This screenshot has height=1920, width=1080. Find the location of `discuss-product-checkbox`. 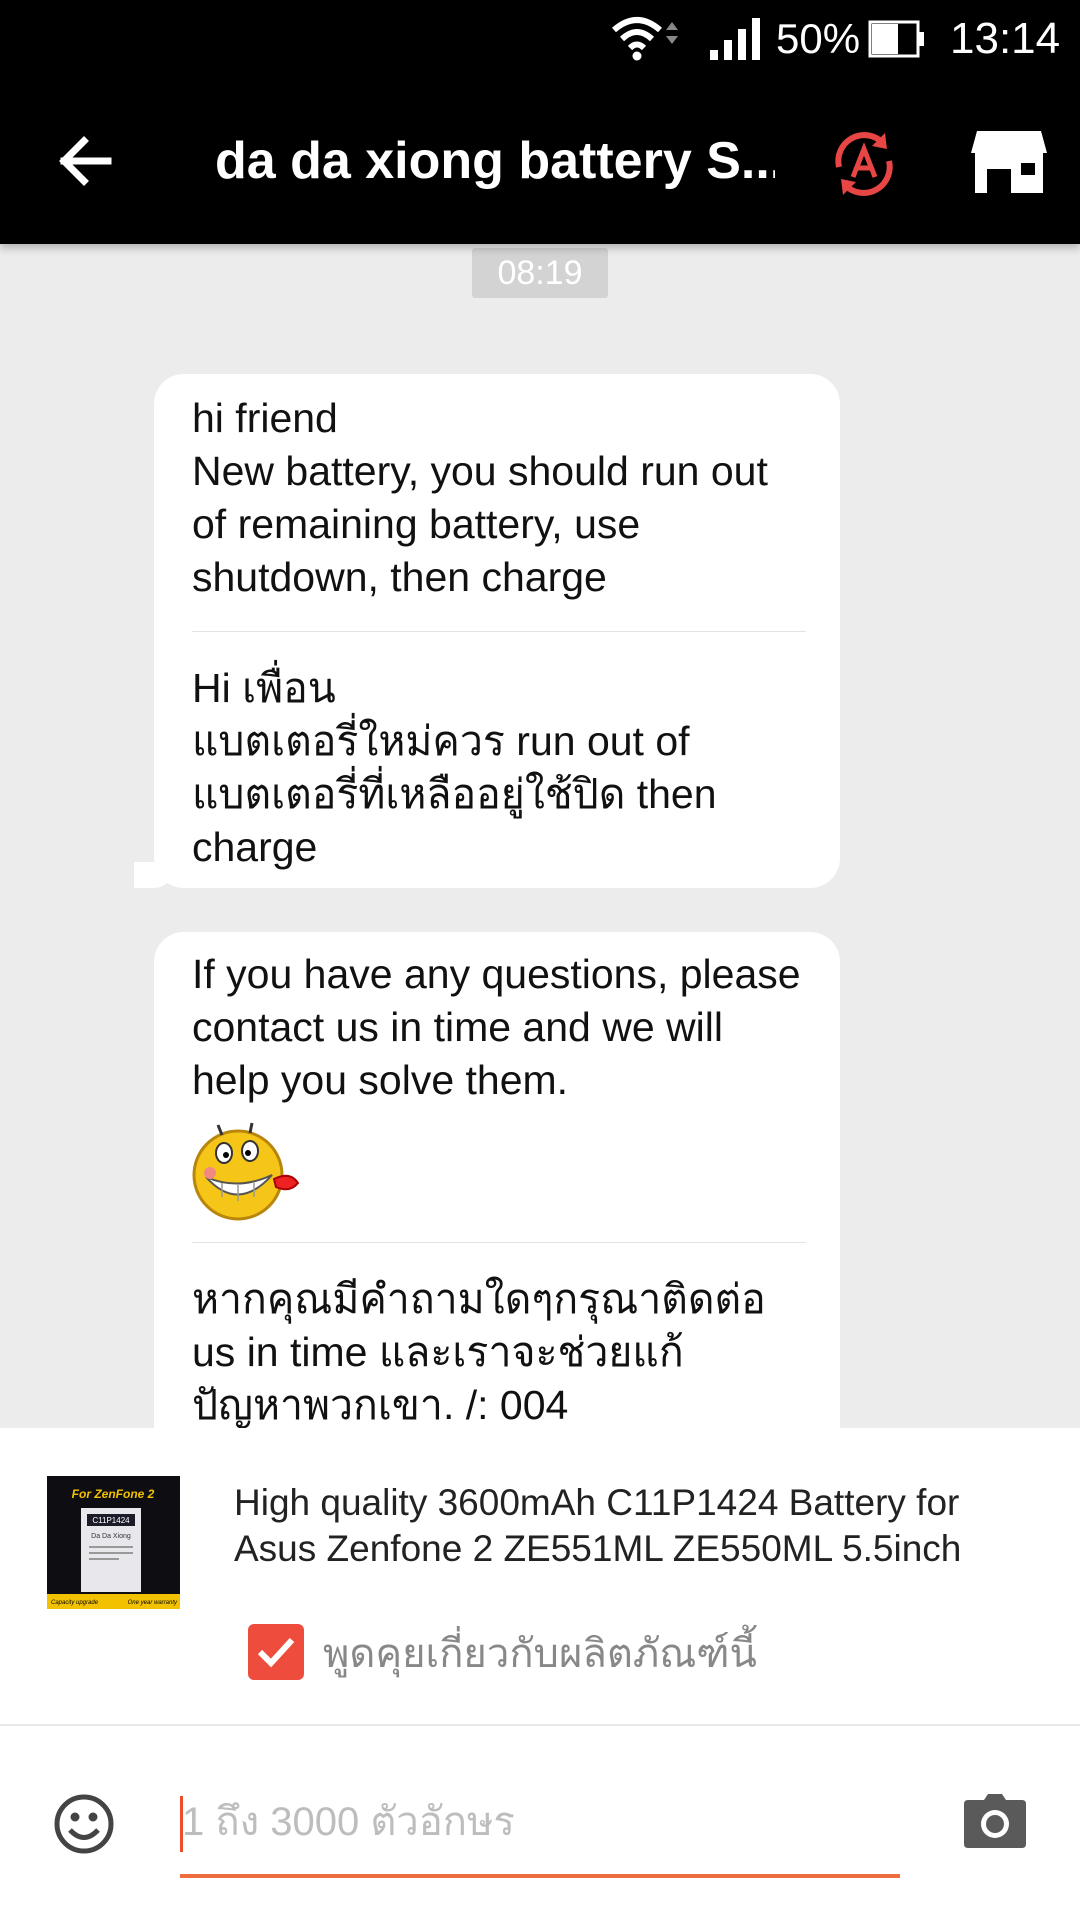

discuss-product-checkbox is located at coordinates (276, 1652).